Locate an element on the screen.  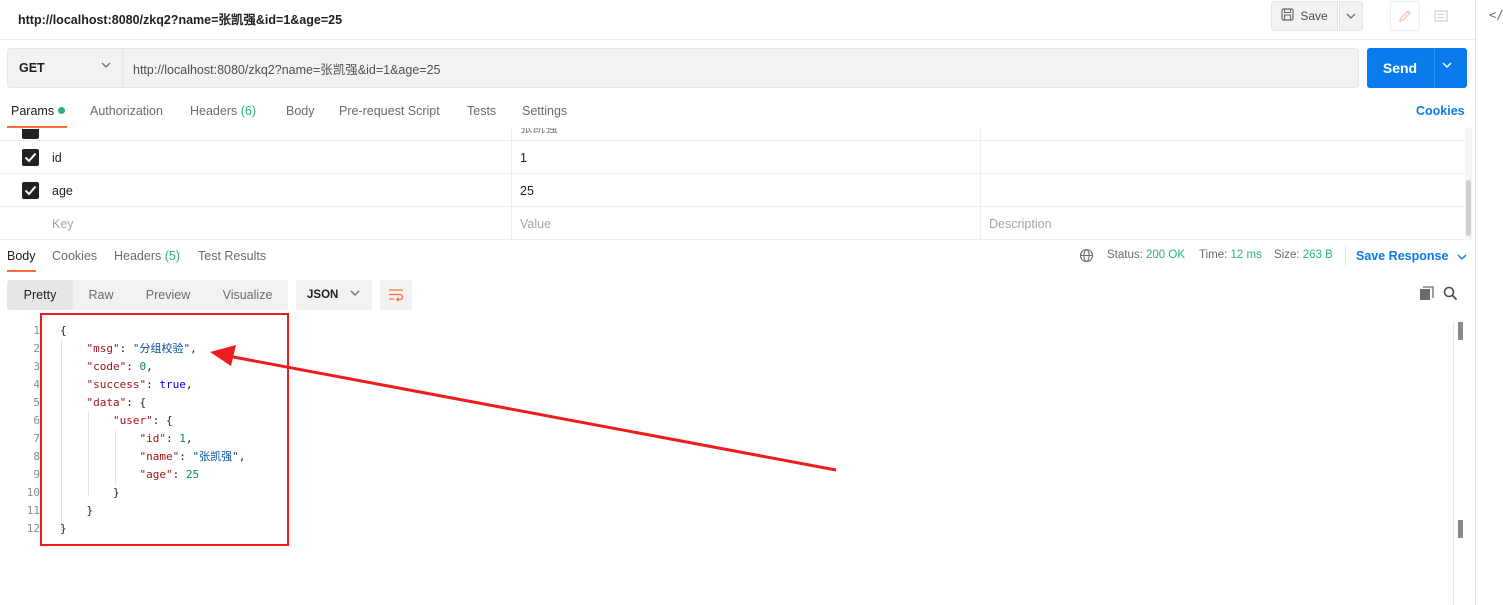
search-icon is located at coordinates (1450, 293).